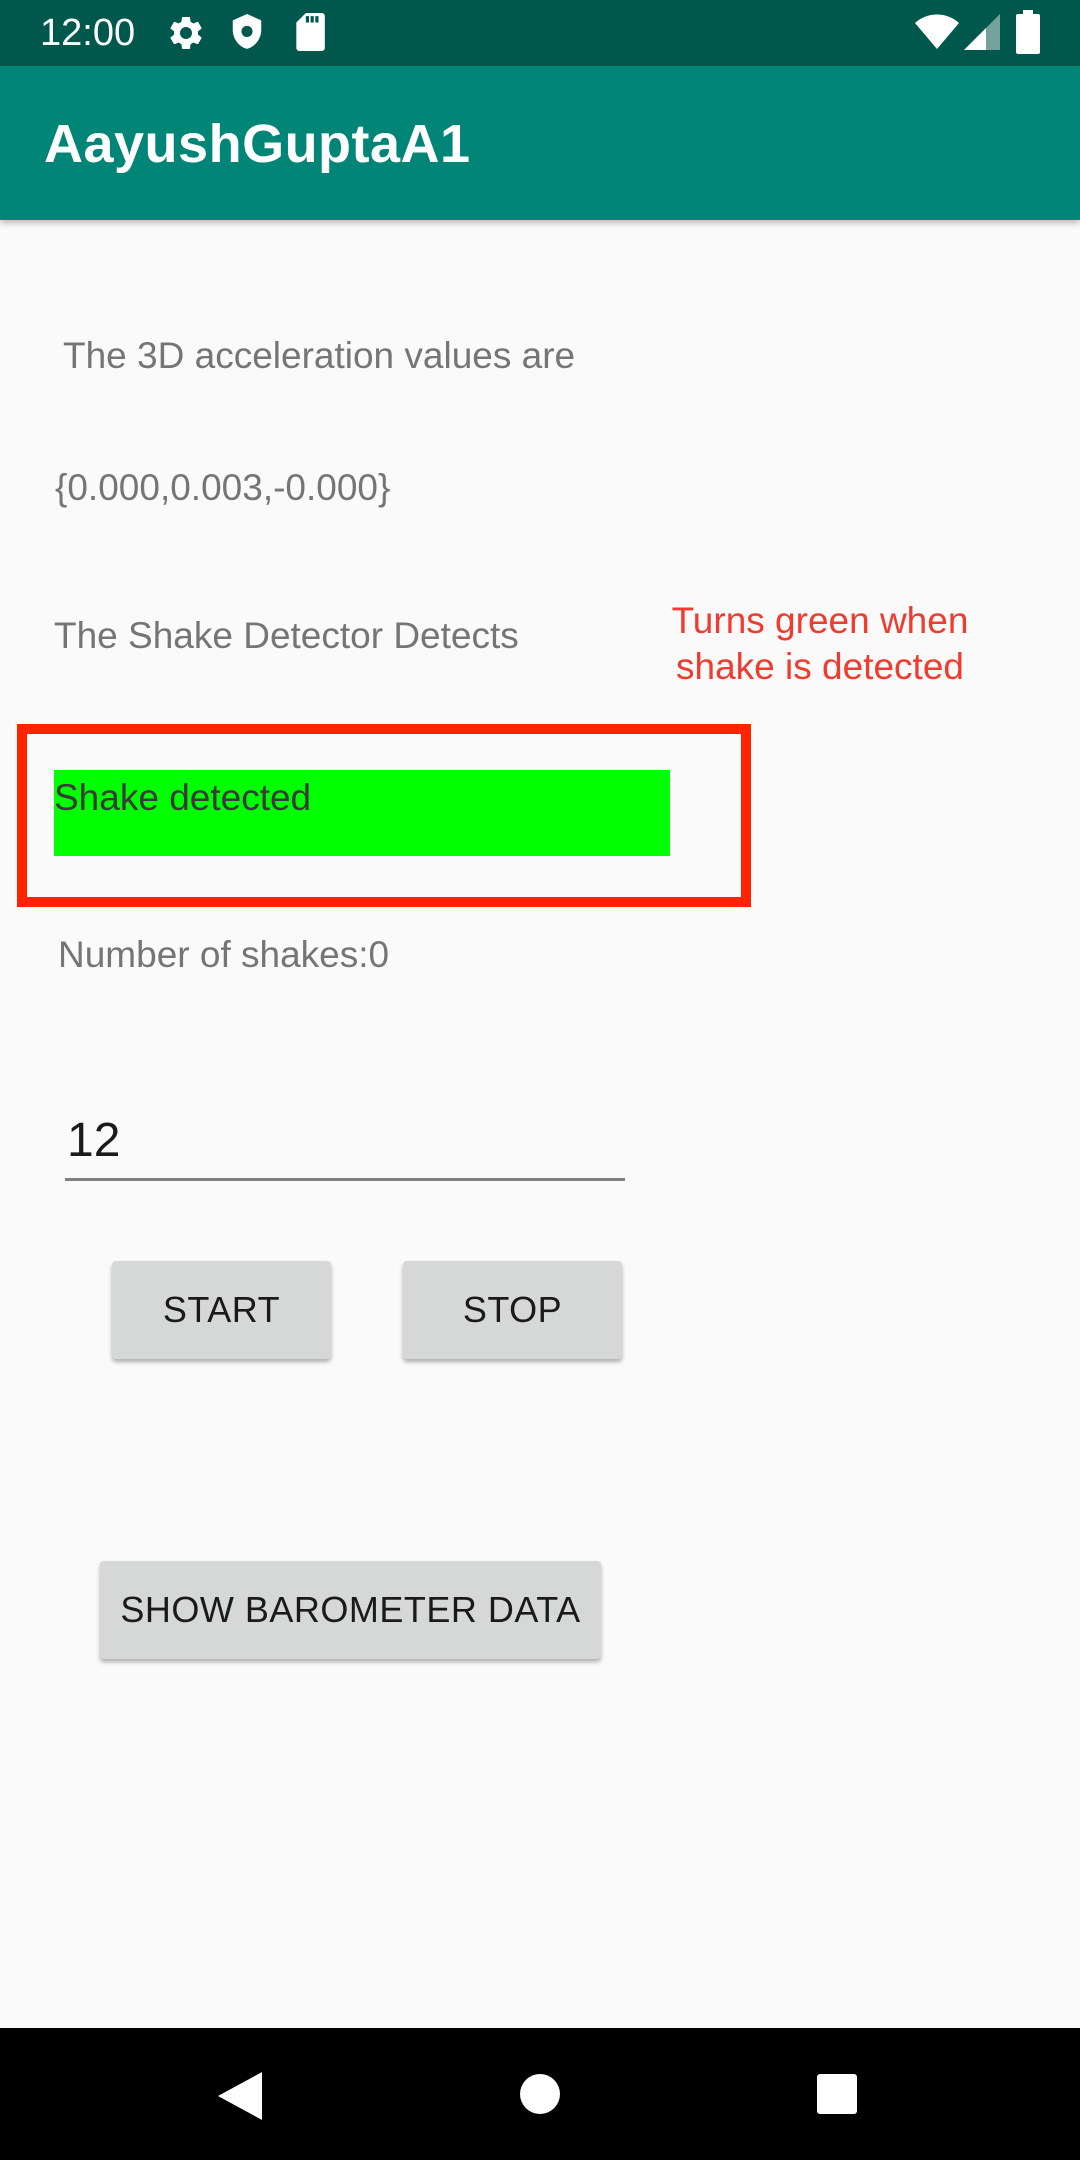 This screenshot has height=2160, width=1080. Describe the element at coordinates (319, 355) in the screenshot. I see `acceleration-heading: The 3D acceleration values are` at that location.